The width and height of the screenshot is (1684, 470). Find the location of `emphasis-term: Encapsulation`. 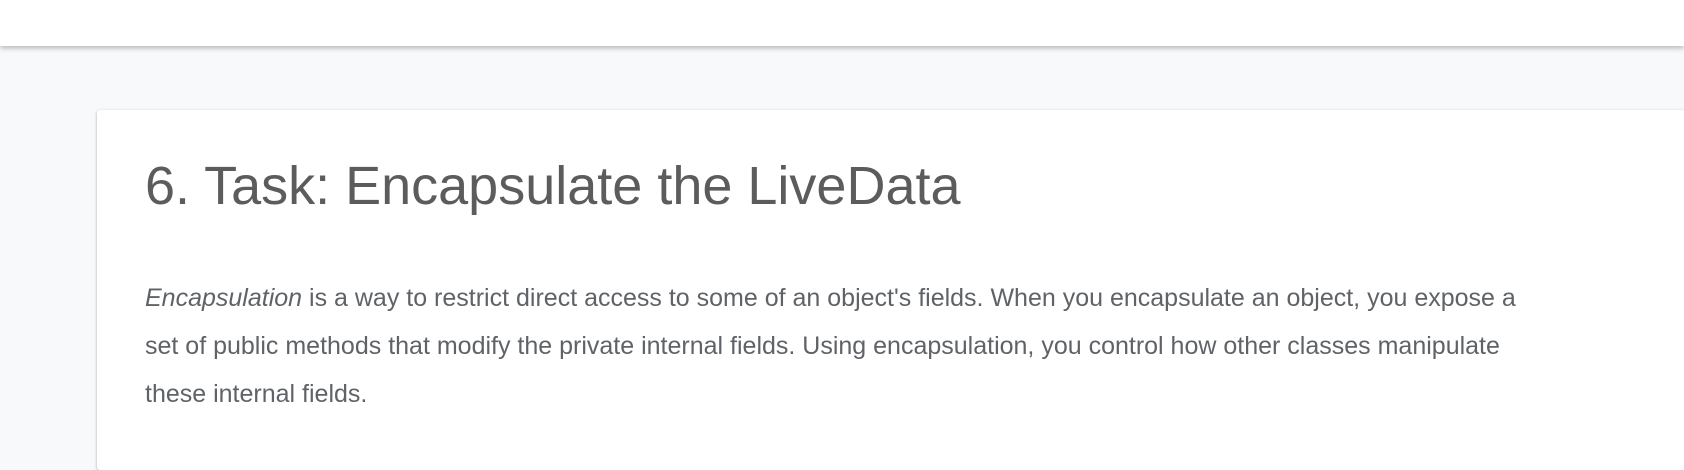

emphasis-term: Encapsulation is located at coordinates (224, 298).